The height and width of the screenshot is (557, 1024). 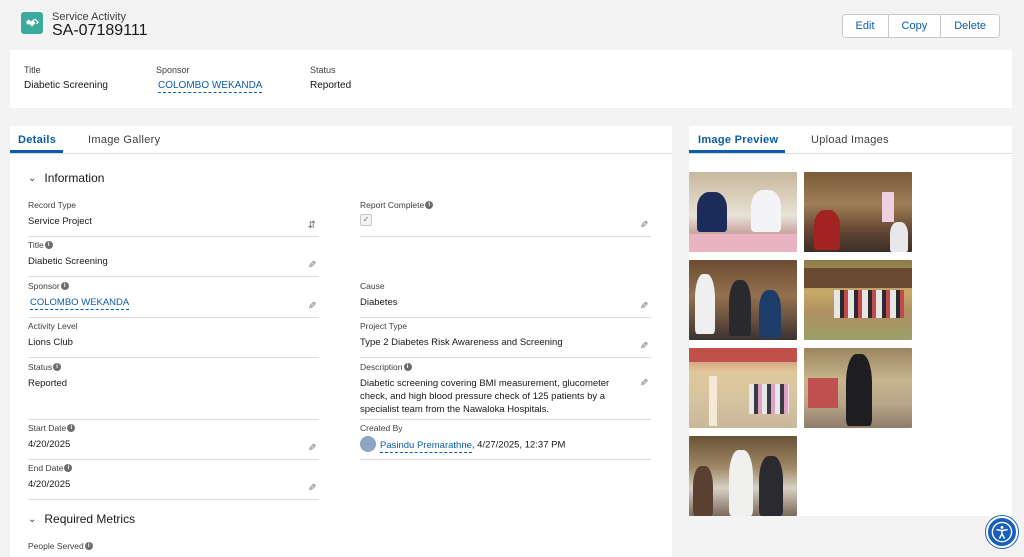 What do you see at coordinates (173, 299) in the screenshot?
I see `field-sponsor: Sponsor i COLOMBO WEKANDA ✎` at bounding box center [173, 299].